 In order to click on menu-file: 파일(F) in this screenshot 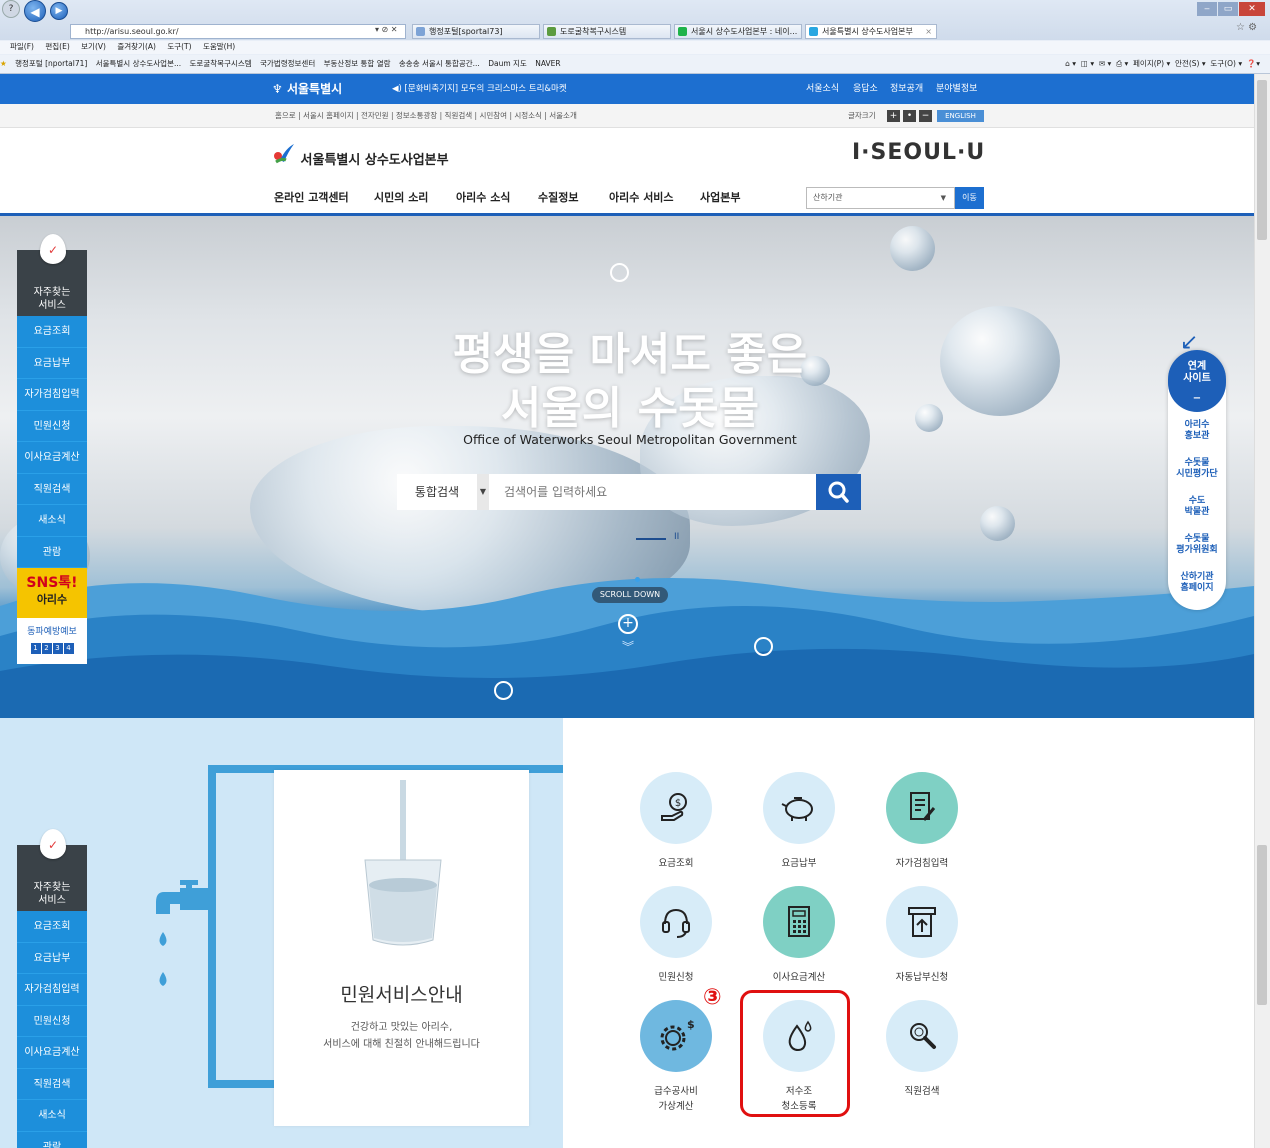, I will do `click(22, 46)`.